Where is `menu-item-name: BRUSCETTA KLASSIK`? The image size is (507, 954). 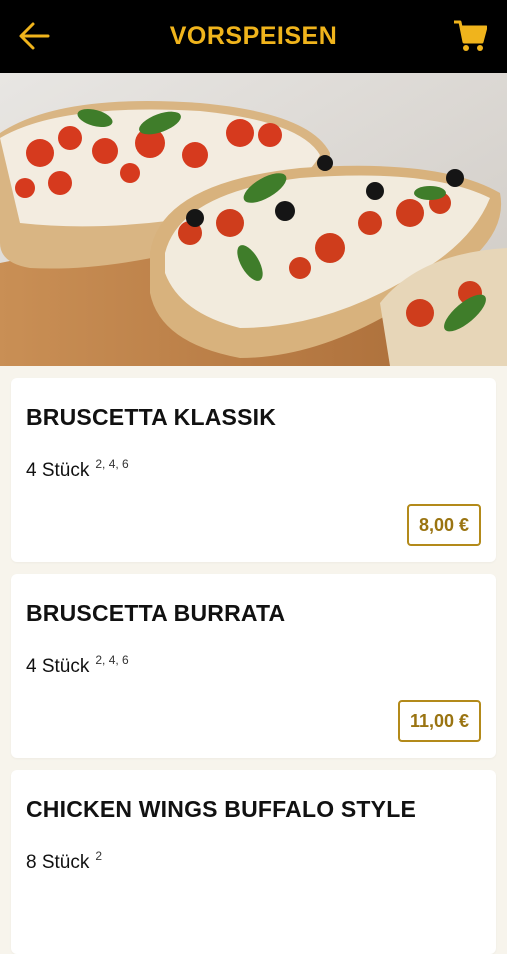
menu-item-name: BRUSCETTA KLASSIK is located at coordinates (151, 417).